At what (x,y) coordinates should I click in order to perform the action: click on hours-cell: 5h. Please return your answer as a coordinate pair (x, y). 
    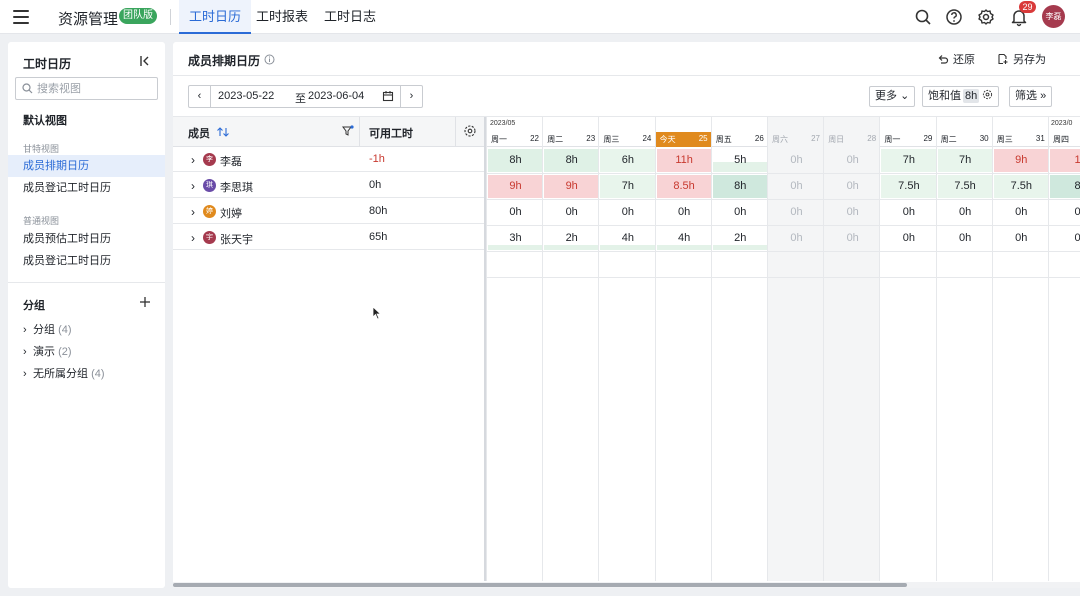
    Looking at the image, I should click on (740, 160).